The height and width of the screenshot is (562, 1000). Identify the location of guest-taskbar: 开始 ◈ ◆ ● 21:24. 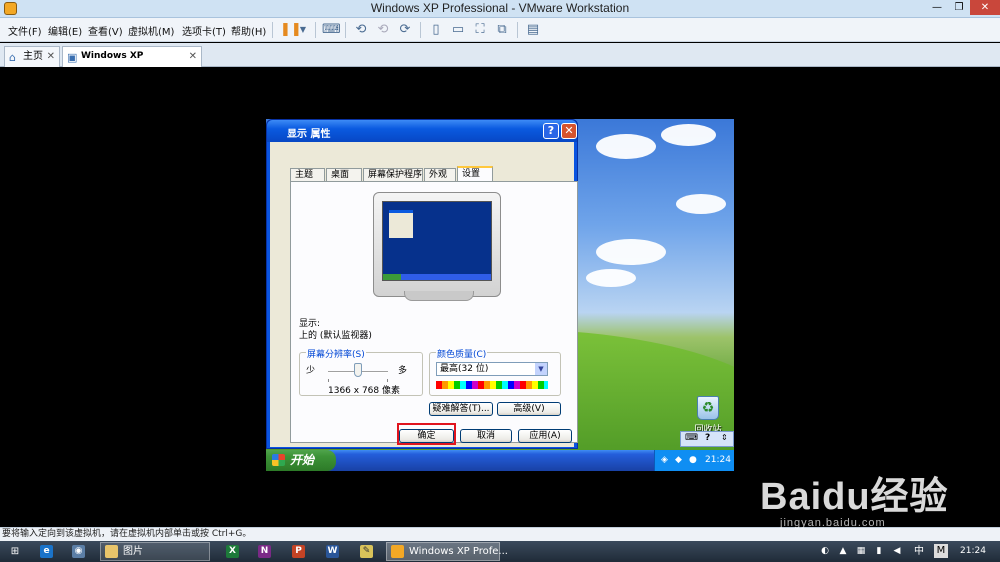
(500, 460).